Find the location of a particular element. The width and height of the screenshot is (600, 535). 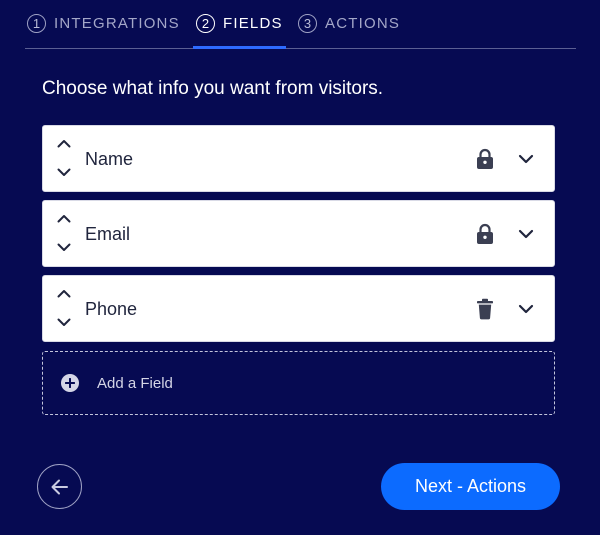

field-row-phone: Phone is located at coordinates (298, 308).